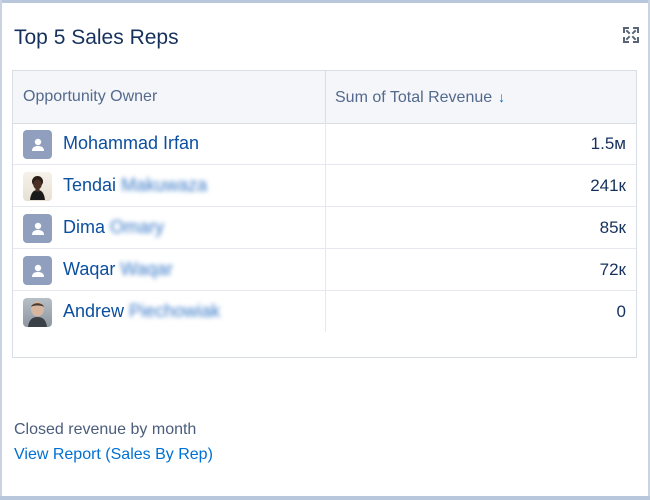 This screenshot has height=500, width=650. I want to click on owner-link: Dima Omary, so click(113, 227).